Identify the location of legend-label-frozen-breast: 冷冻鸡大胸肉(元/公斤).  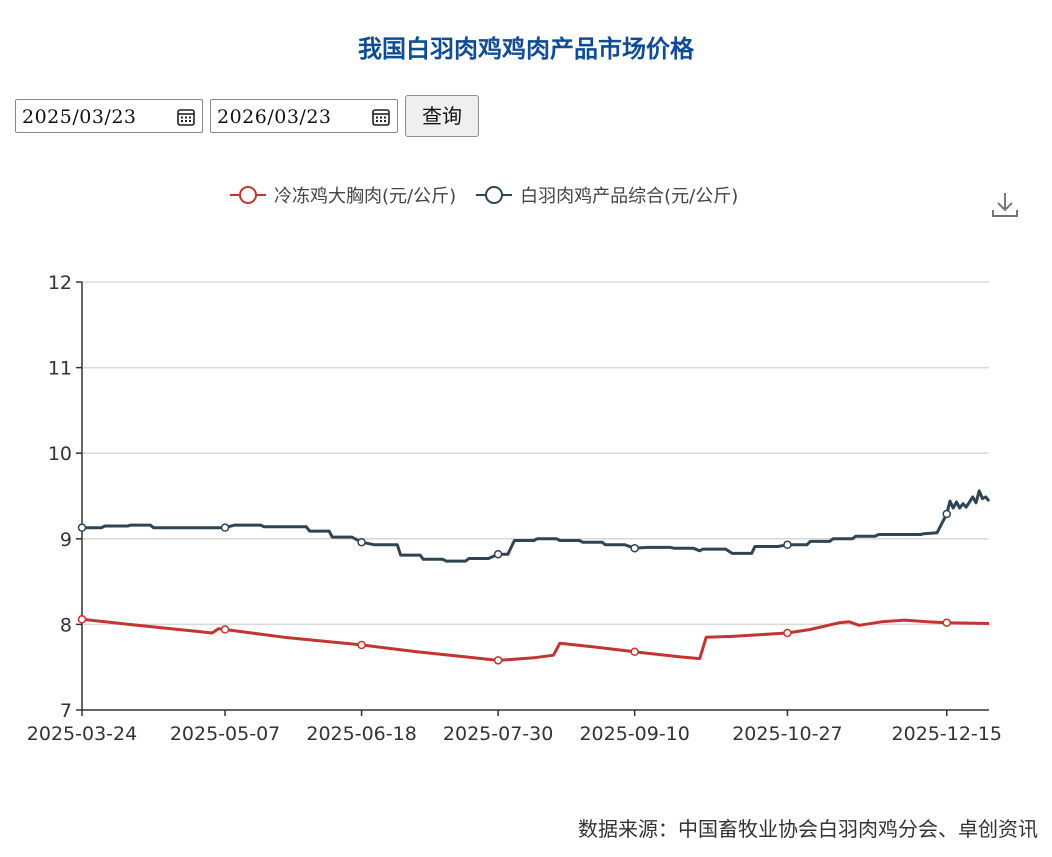
(365, 196).